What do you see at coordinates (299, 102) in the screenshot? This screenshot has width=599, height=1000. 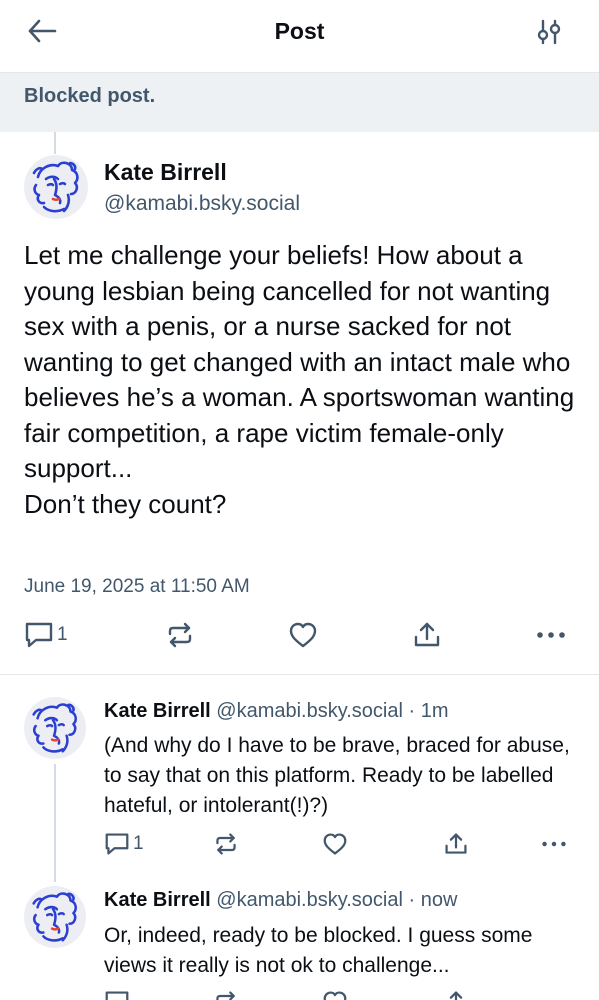 I see `blocked-post-notice: Blocked post.` at bounding box center [299, 102].